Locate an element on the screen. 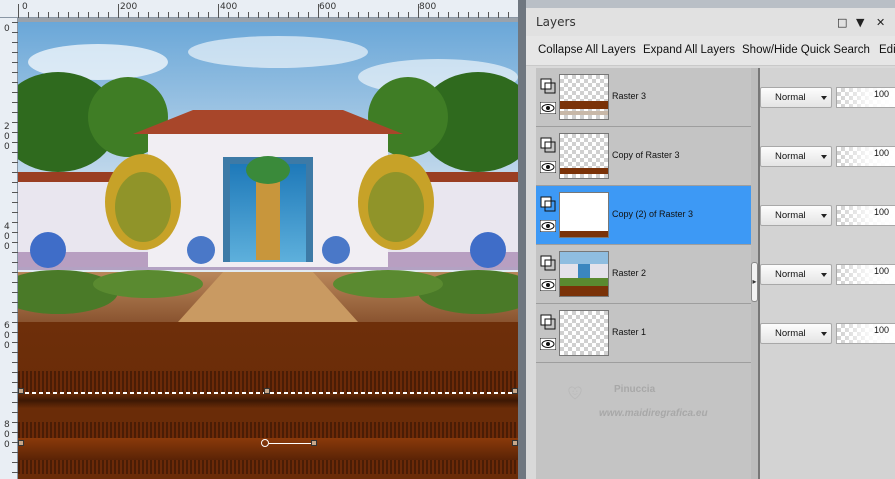 This screenshot has height=479, width=895. layer-name: Copy of Raster 3 is located at coordinates (646, 155).